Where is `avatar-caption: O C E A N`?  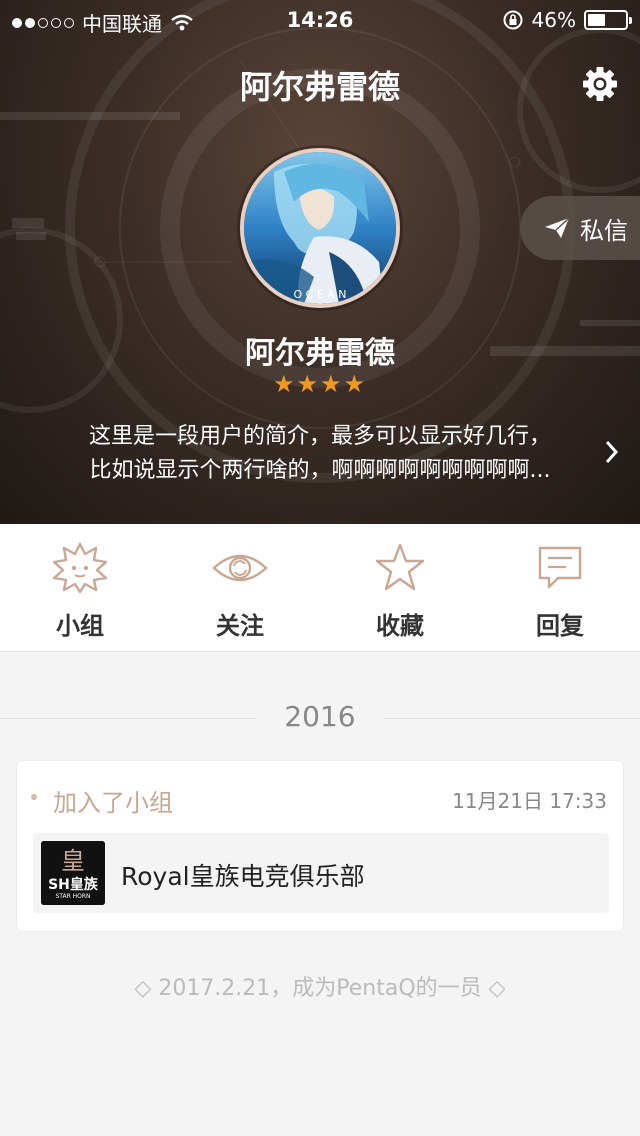
avatar-caption: O C E A N is located at coordinates (319, 294).